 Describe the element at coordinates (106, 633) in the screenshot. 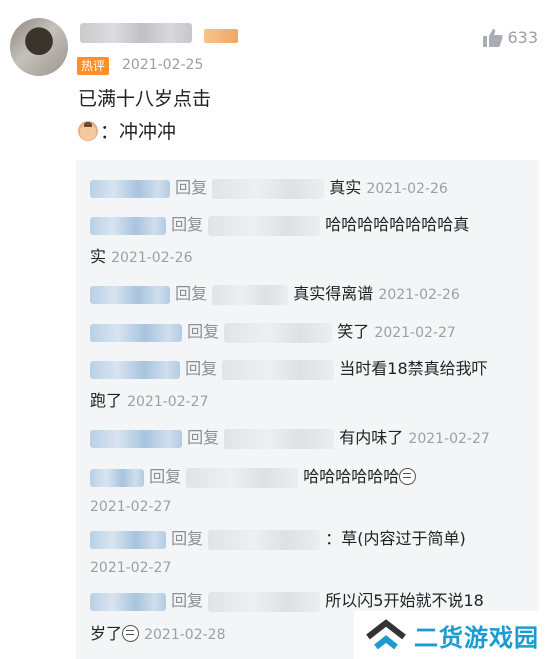

I see `reply-text-cont: 岁了` at that location.